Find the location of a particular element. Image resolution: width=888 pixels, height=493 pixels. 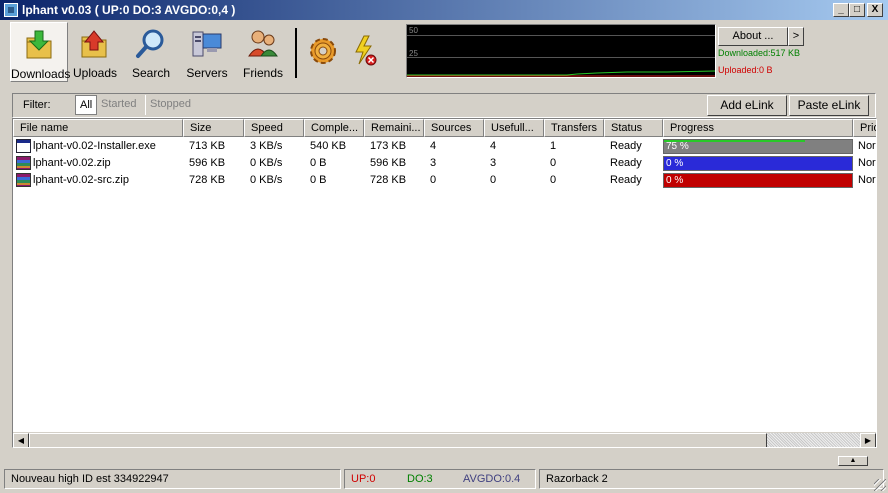

search-button: Search is located at coordinates (151, 52).